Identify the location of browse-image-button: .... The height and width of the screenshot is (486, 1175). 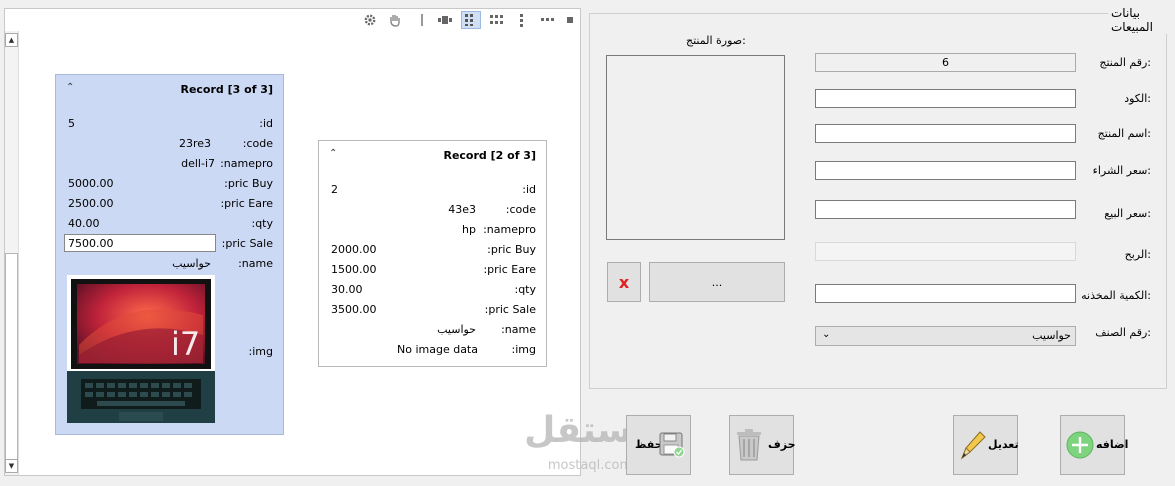
(717, 282).